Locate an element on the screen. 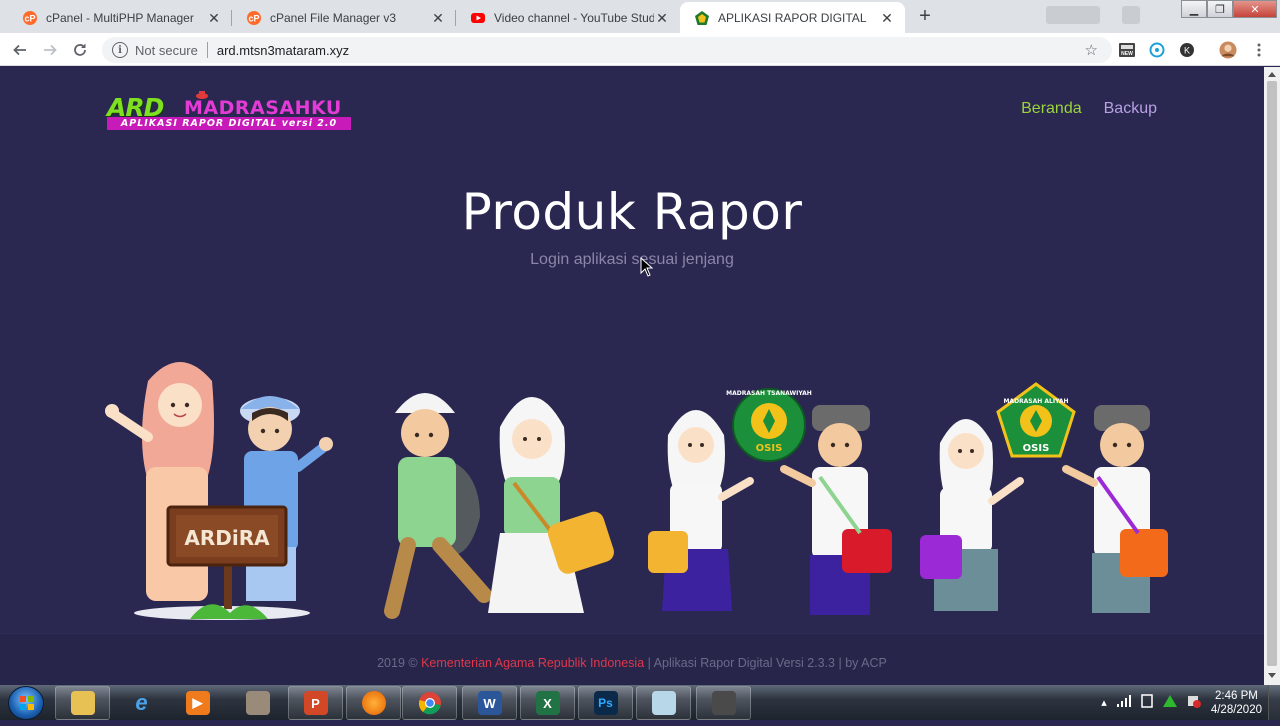 The height and width of the screenshot is (726, 1280). excel-icon: X is located at coordinates (547, 703).